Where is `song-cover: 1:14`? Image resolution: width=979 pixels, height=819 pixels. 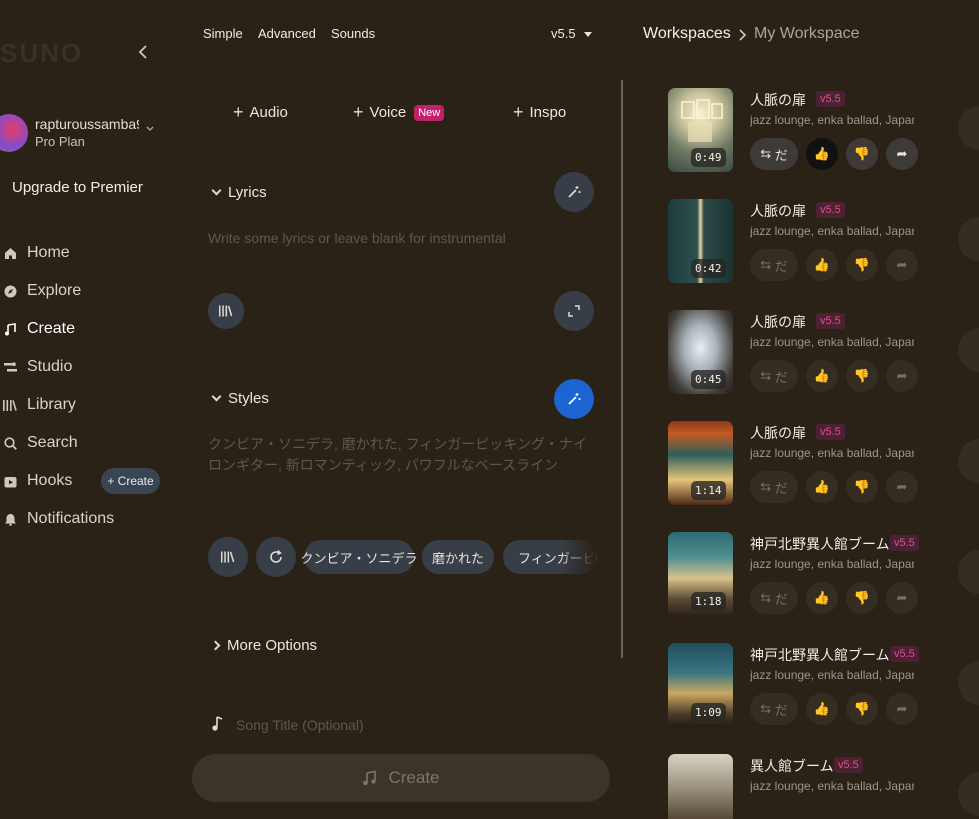 song-cover: 1:14 is located at coordinates (700, 463).